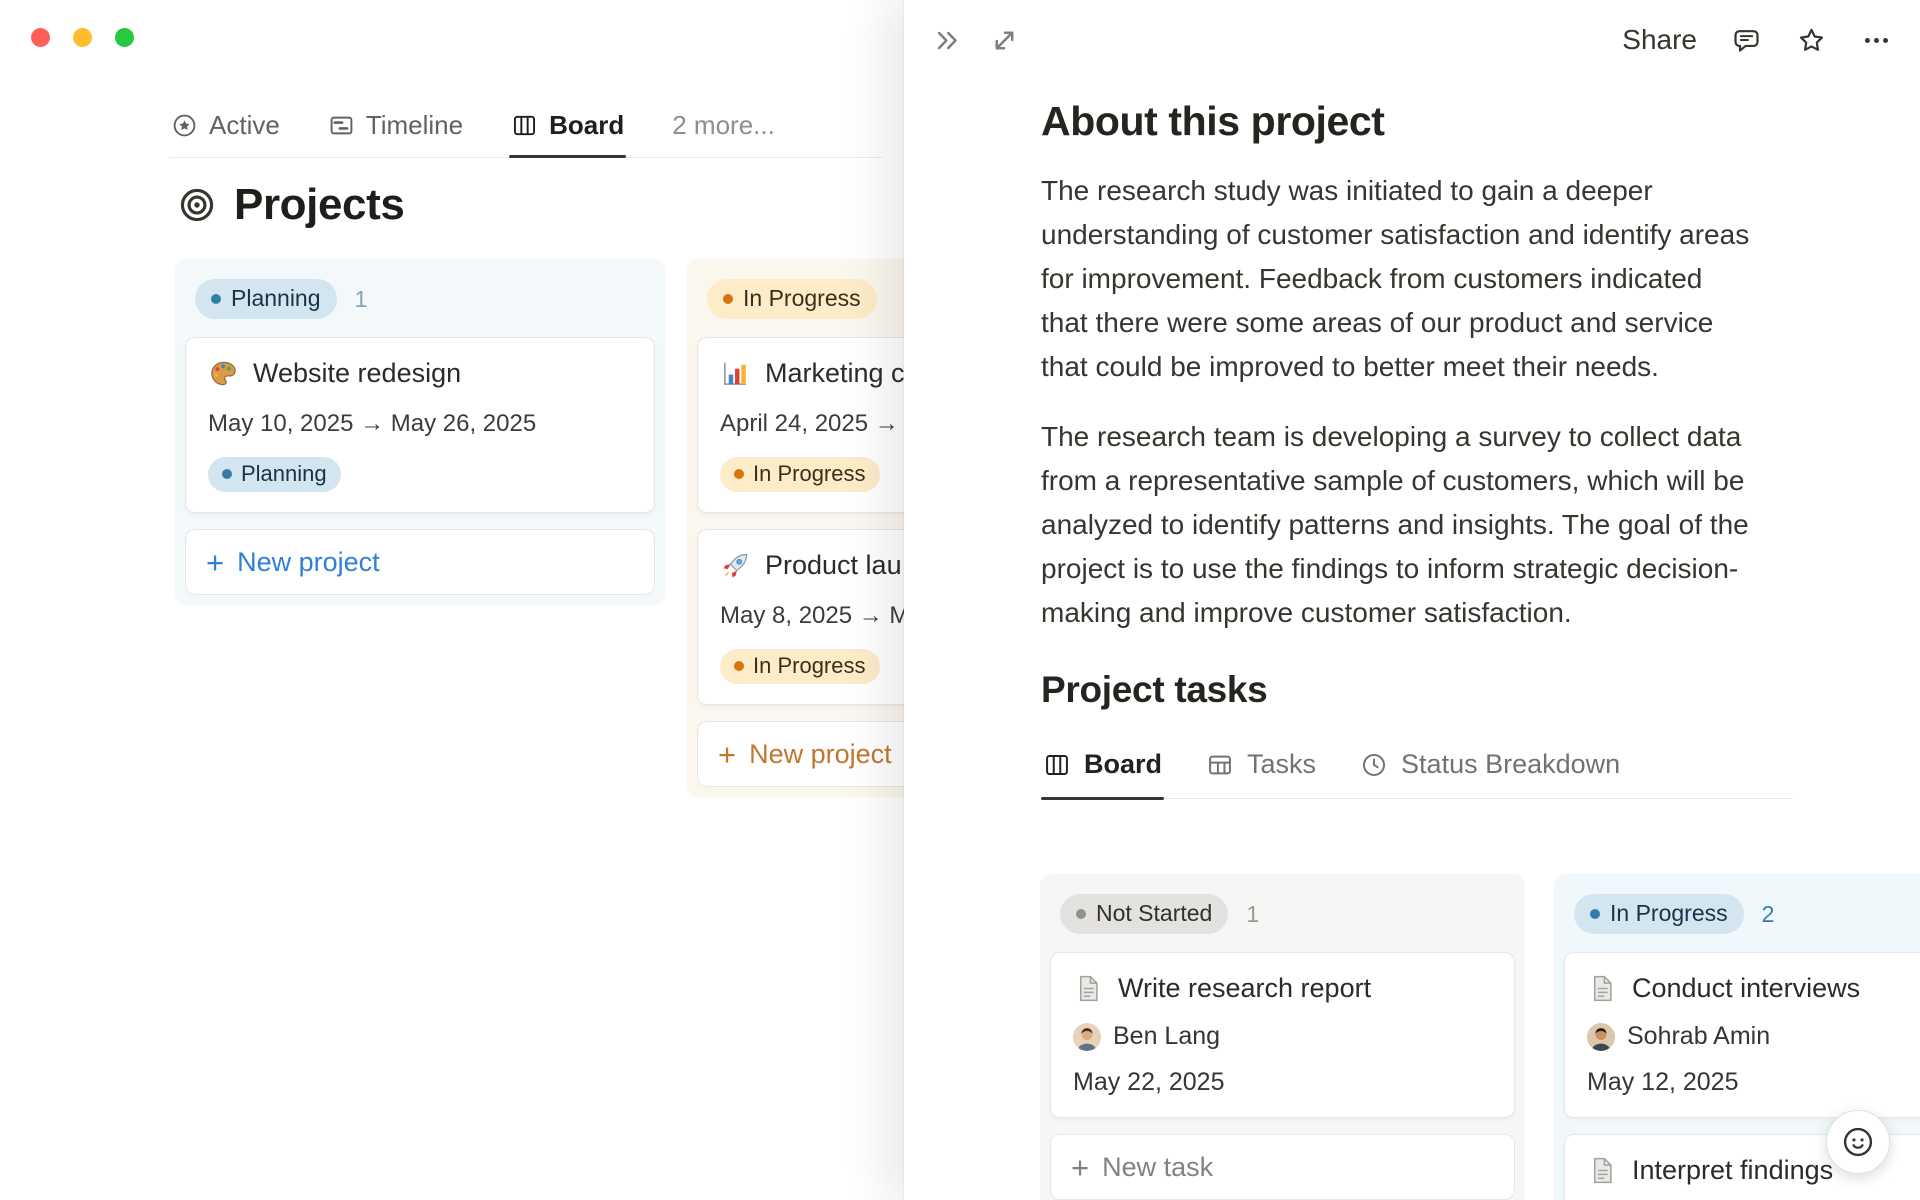  I want to click on new-task-button: + New task, so click(1282, 1167).